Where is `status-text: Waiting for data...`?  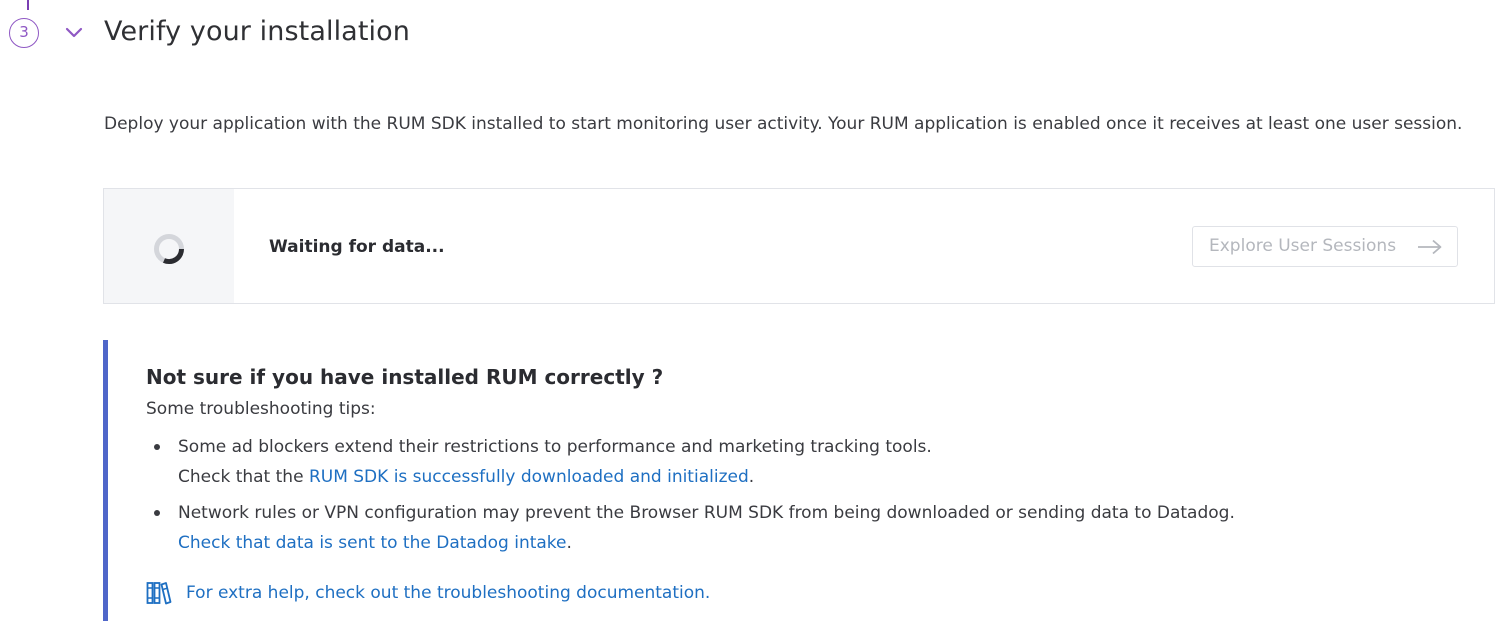
status-text: Waiting for data... is located at coordinates (357, 247).